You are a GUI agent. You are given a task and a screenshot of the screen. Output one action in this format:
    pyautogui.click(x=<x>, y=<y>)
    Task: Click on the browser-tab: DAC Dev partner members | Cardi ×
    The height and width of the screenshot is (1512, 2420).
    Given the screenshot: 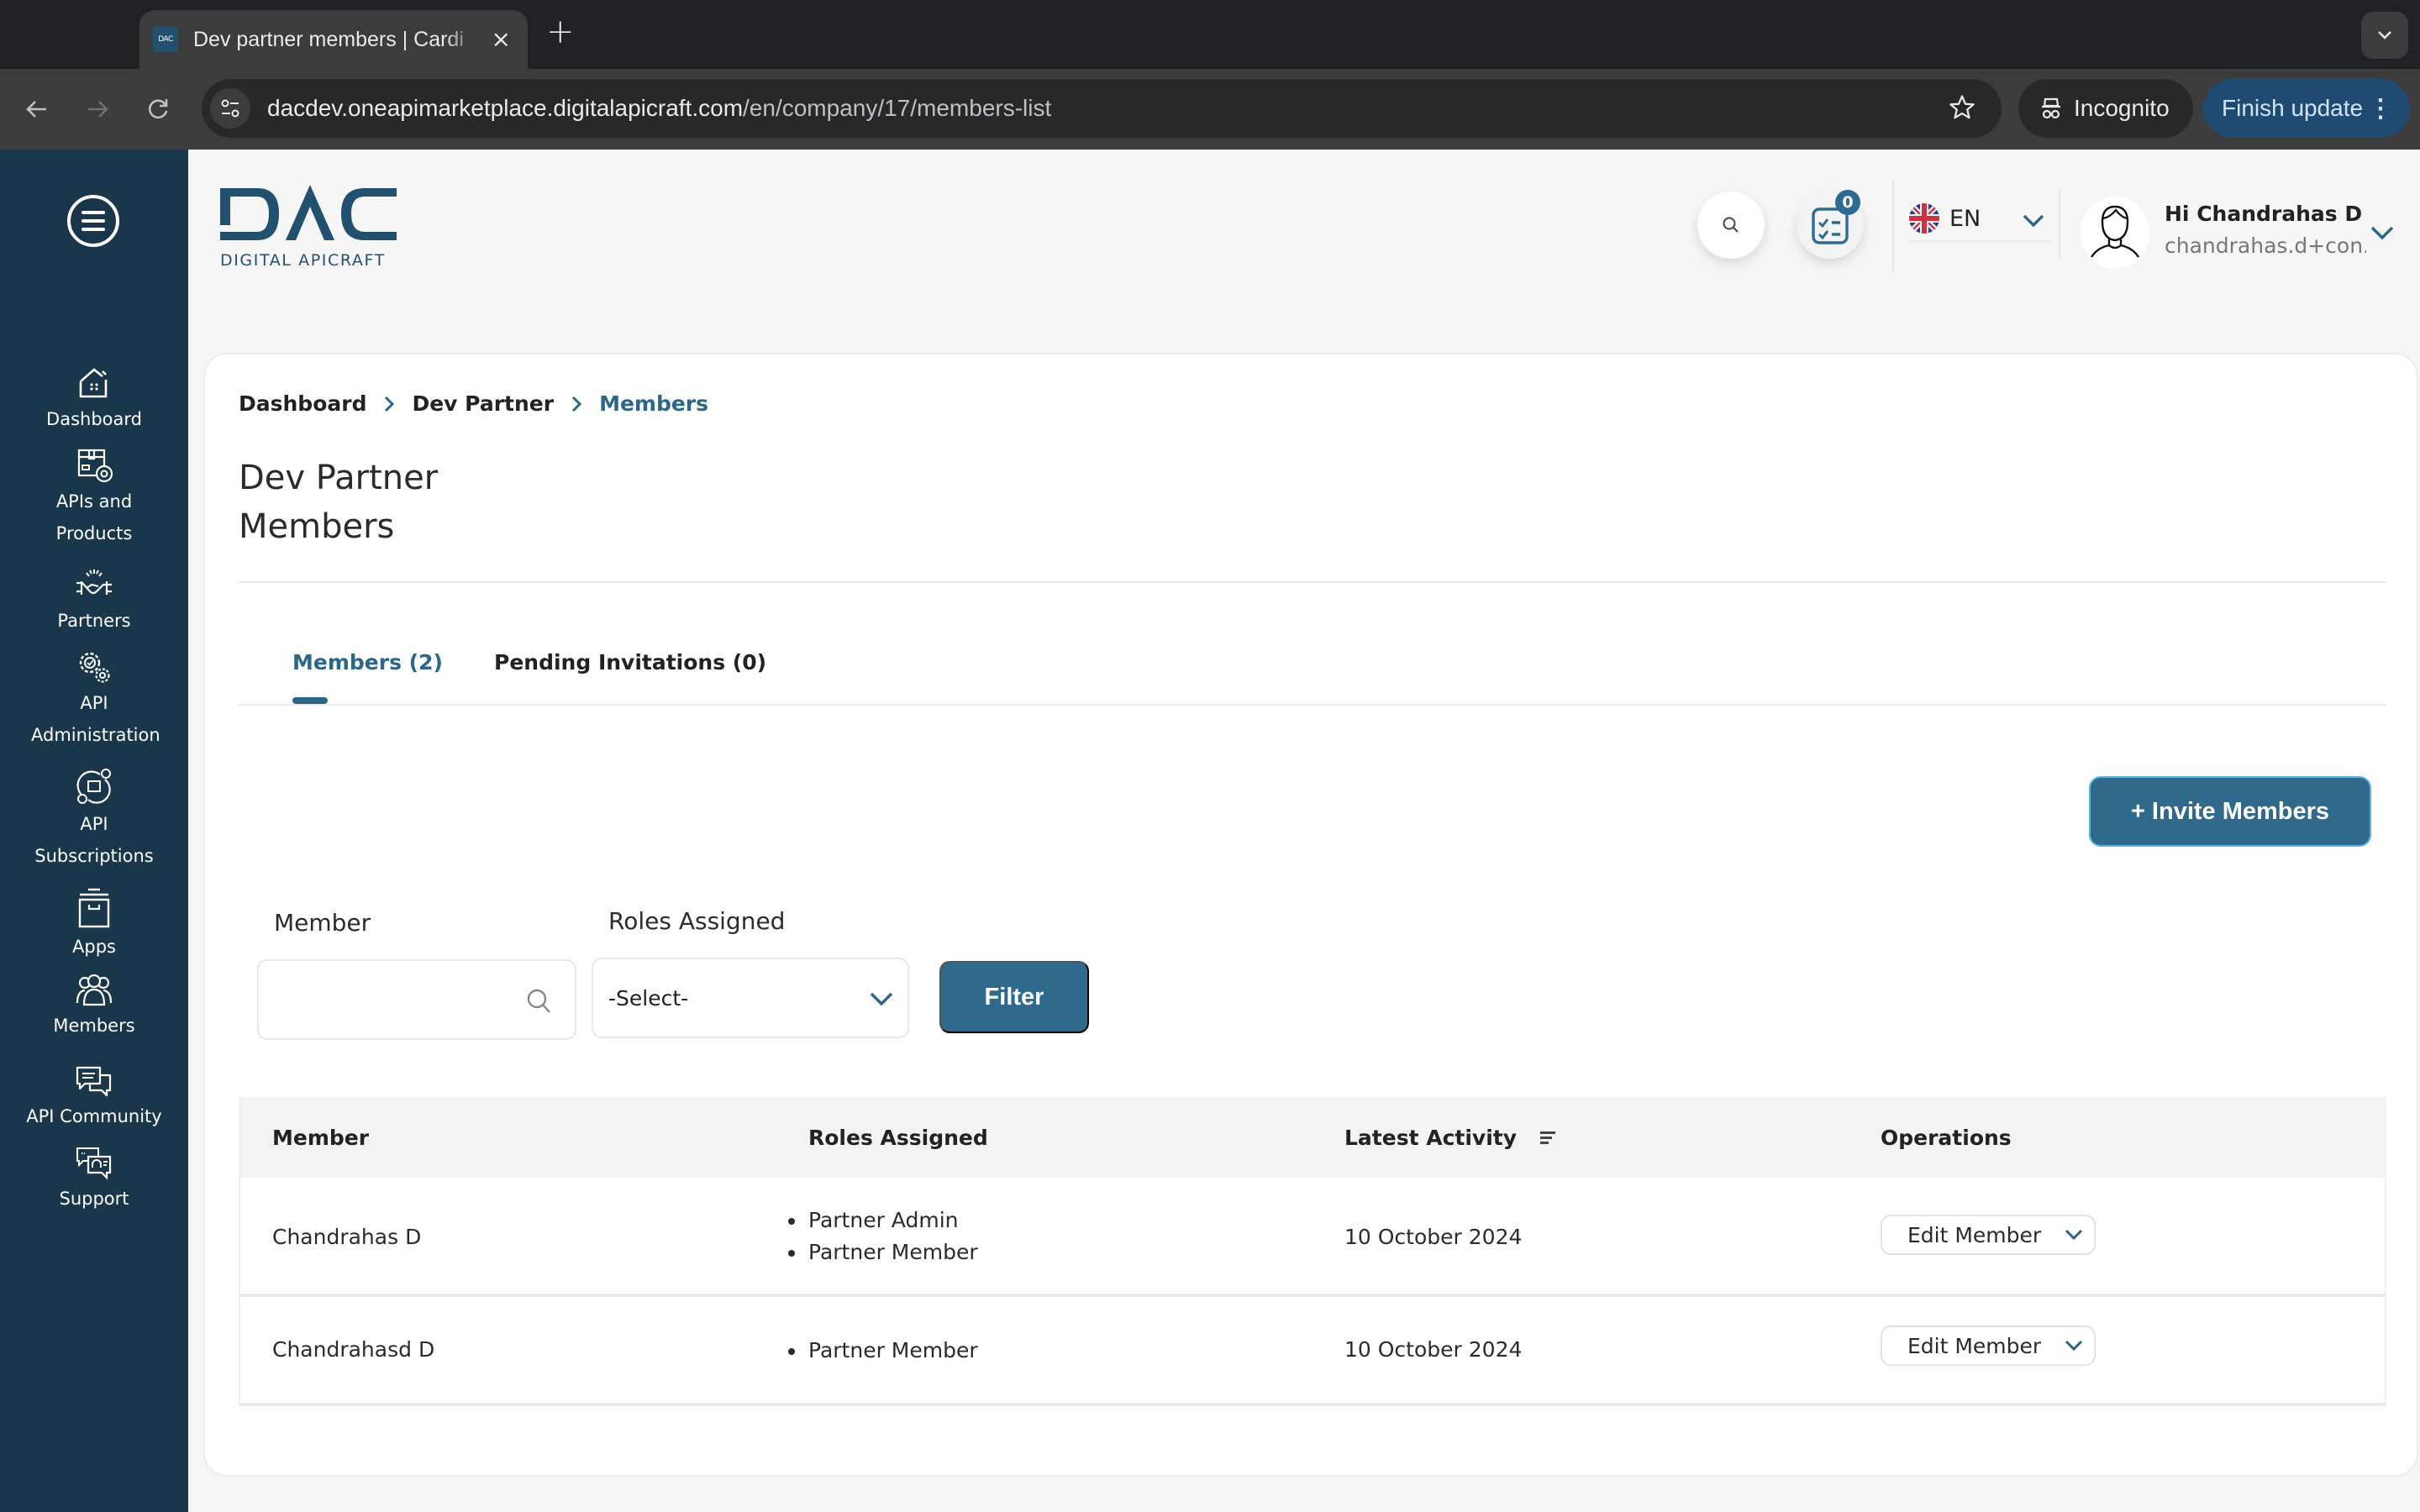 What is the action you would take?
    pyautogui.click(x=333, y=39)
    